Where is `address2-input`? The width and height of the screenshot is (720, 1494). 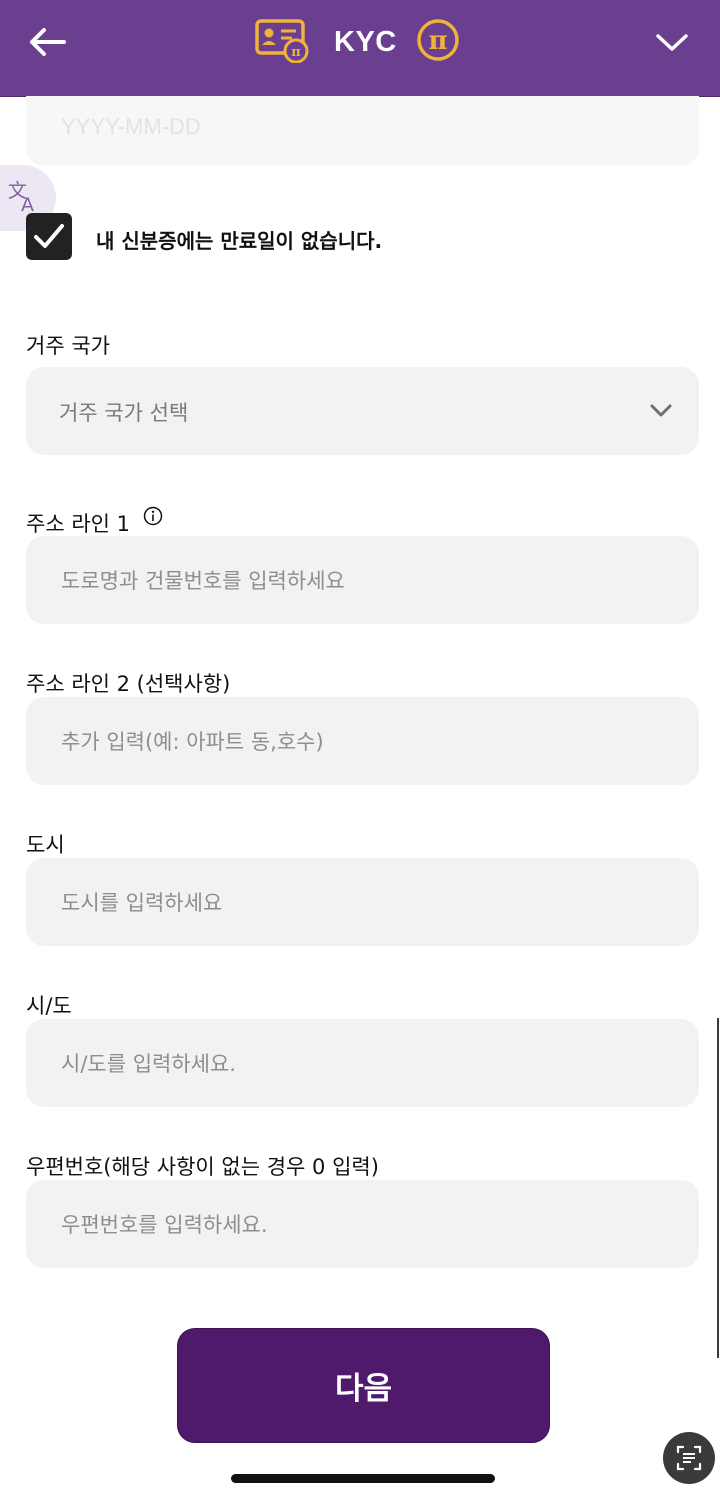 address2-input is located at coordinates (361, 742).